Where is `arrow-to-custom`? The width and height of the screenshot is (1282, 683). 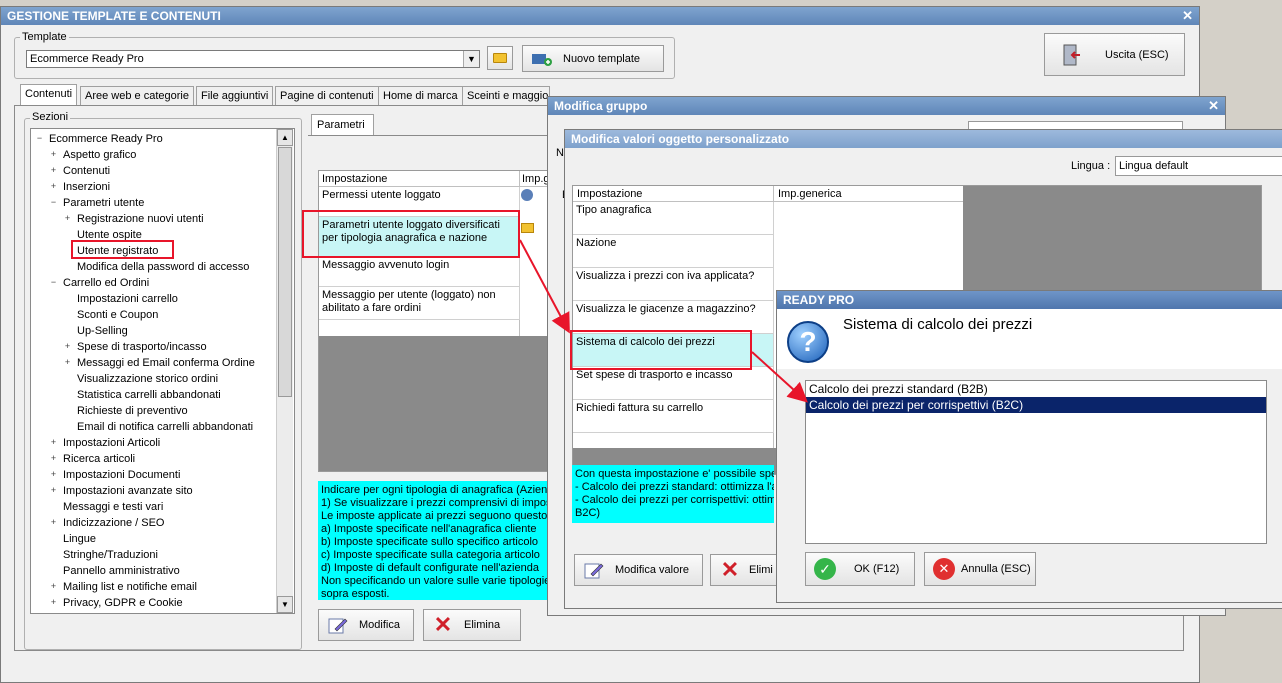
arrow-to-custom is located at coordinates (544, 286).